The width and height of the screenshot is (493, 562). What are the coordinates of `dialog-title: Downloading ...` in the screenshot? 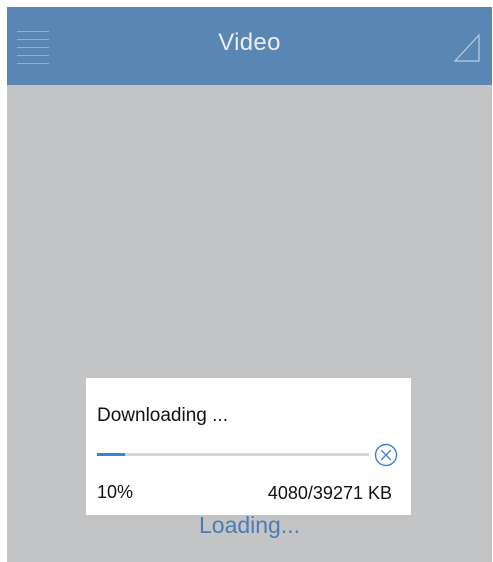 It's located at (162, 415).